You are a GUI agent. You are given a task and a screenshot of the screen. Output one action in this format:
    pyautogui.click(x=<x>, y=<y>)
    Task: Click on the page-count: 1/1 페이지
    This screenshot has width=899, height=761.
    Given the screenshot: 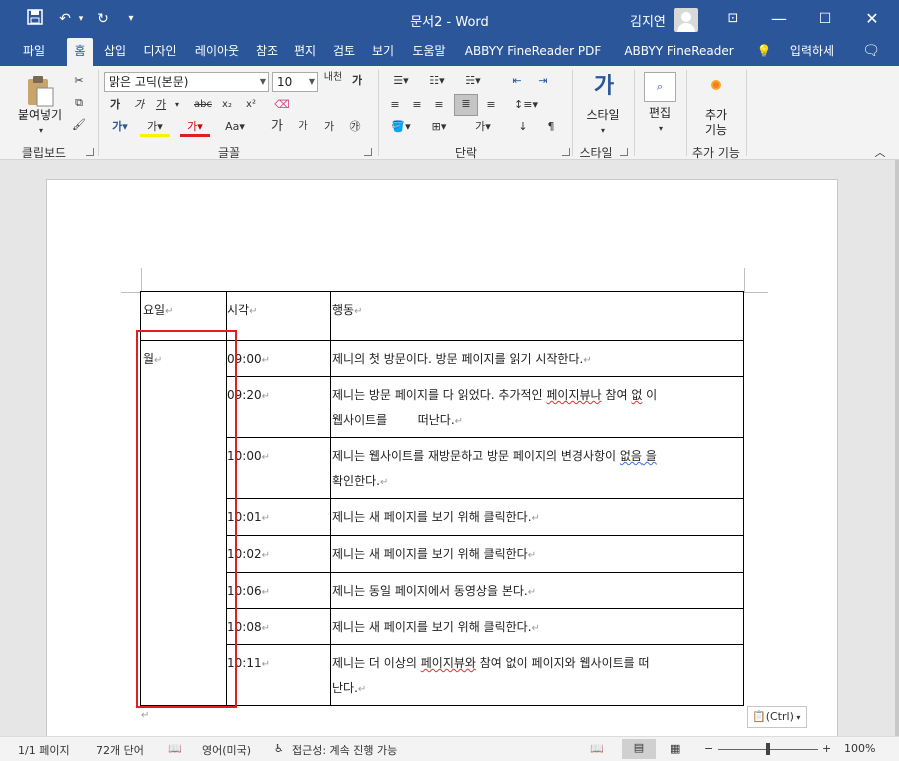 What is the action you would take?
    pyautogui.click(x=44, y=750)
    